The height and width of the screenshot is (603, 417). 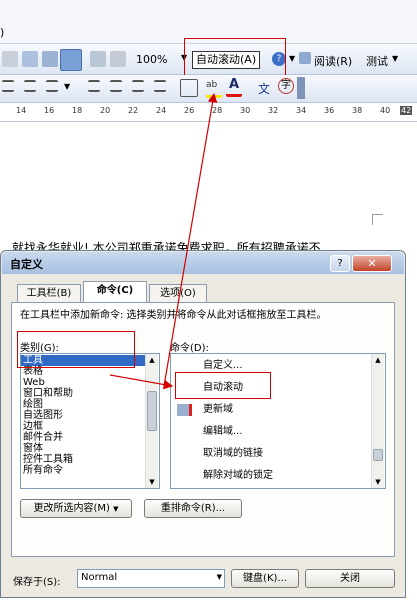 What do you see at coordinates (141, 382) in the screenshot?
I see `arrow-to-command` at bounding box center [141, 382].